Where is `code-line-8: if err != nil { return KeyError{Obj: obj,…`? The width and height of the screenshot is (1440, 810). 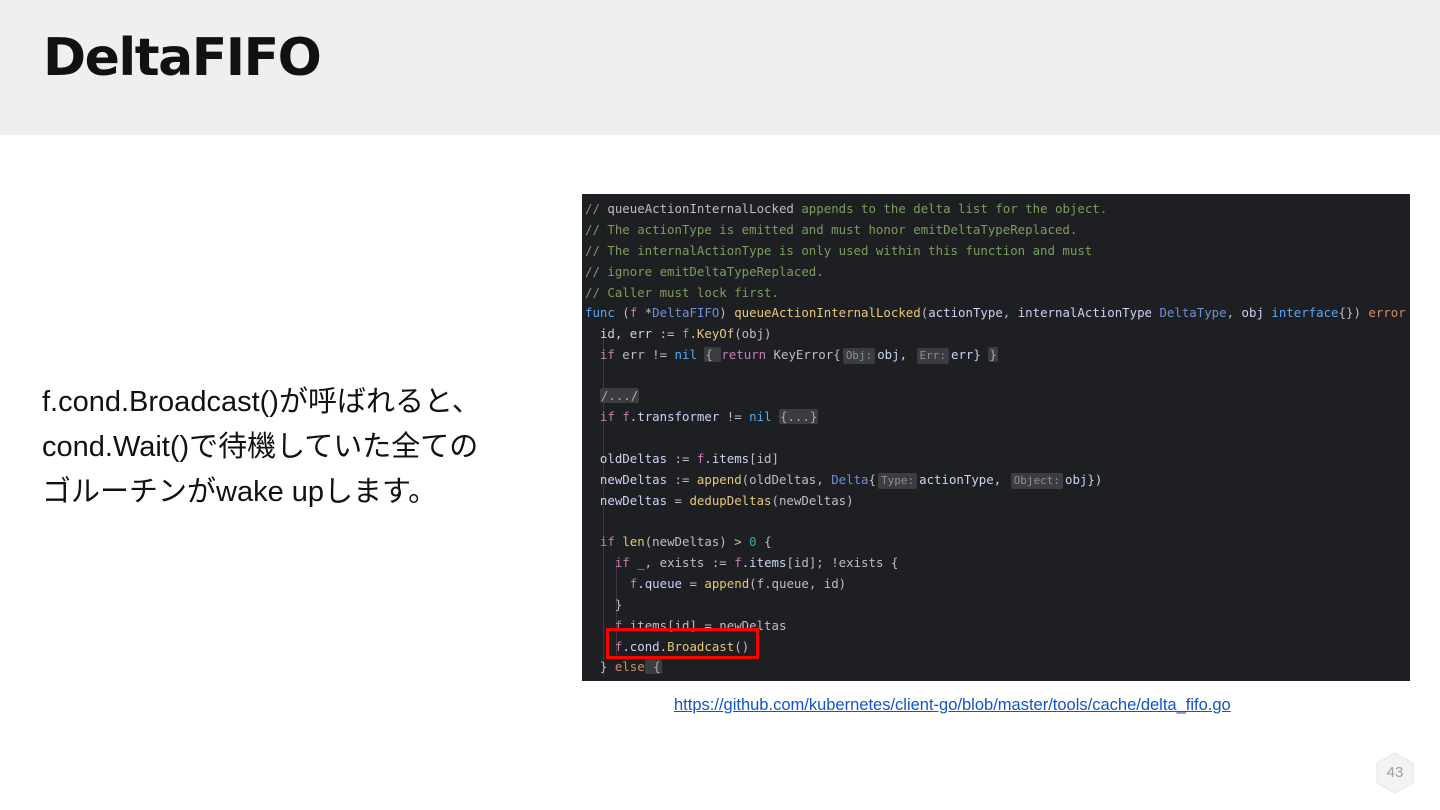 code-line-8: if err != nil { return KeyError{Obj: obj,… is located at coordinates (798, 355).